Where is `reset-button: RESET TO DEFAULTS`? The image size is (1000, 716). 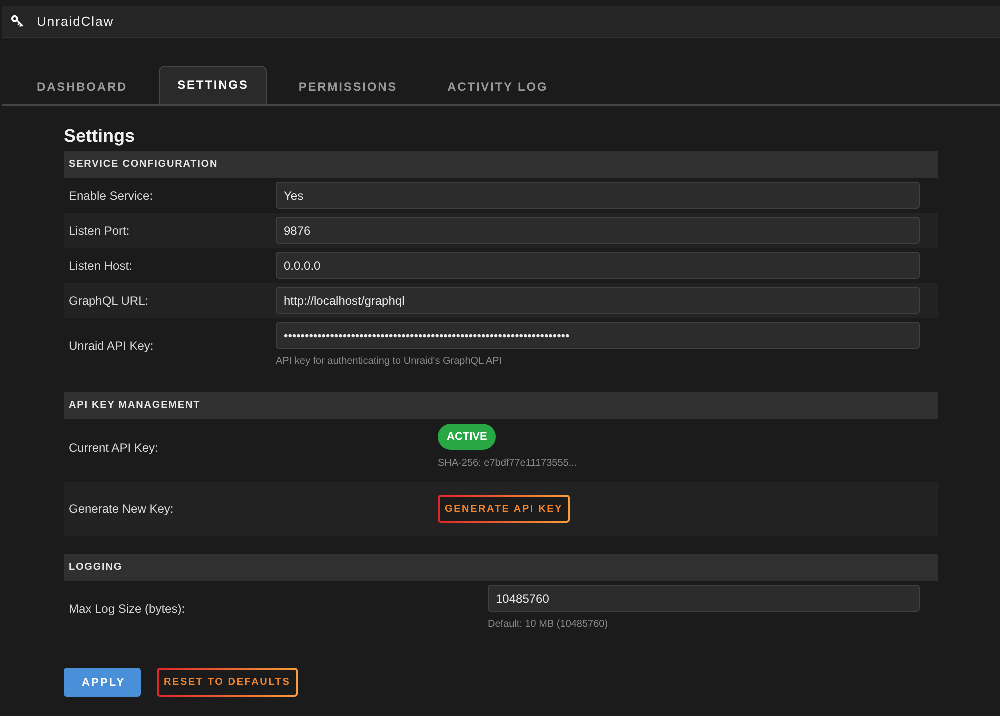 reset-button: RESET TO DEFAULTS is located at coordinates (227, 682).